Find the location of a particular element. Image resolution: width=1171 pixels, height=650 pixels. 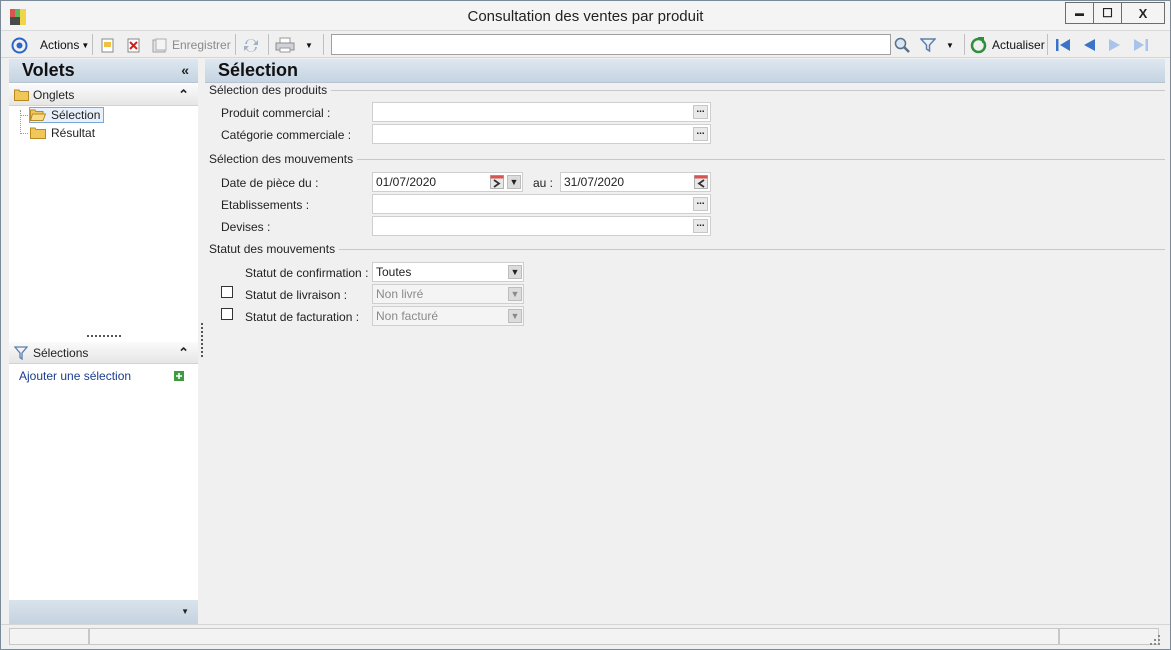

statut-livraison-checkbox is located at coordinates (227, 292).